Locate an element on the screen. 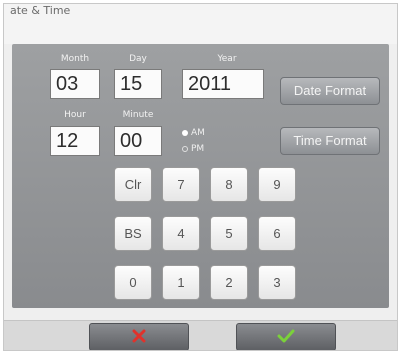 The image size is (401, 354). title-bar: ate & Time is located at coordinates (200, 24).